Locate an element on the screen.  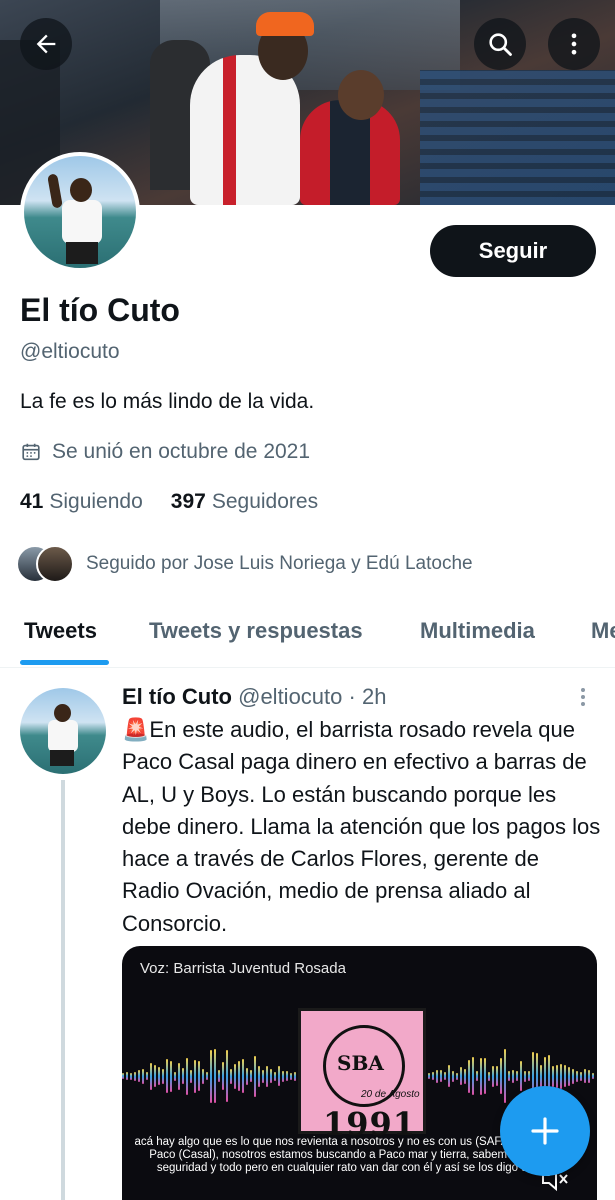
search-button is located at coordinates (500, 44).